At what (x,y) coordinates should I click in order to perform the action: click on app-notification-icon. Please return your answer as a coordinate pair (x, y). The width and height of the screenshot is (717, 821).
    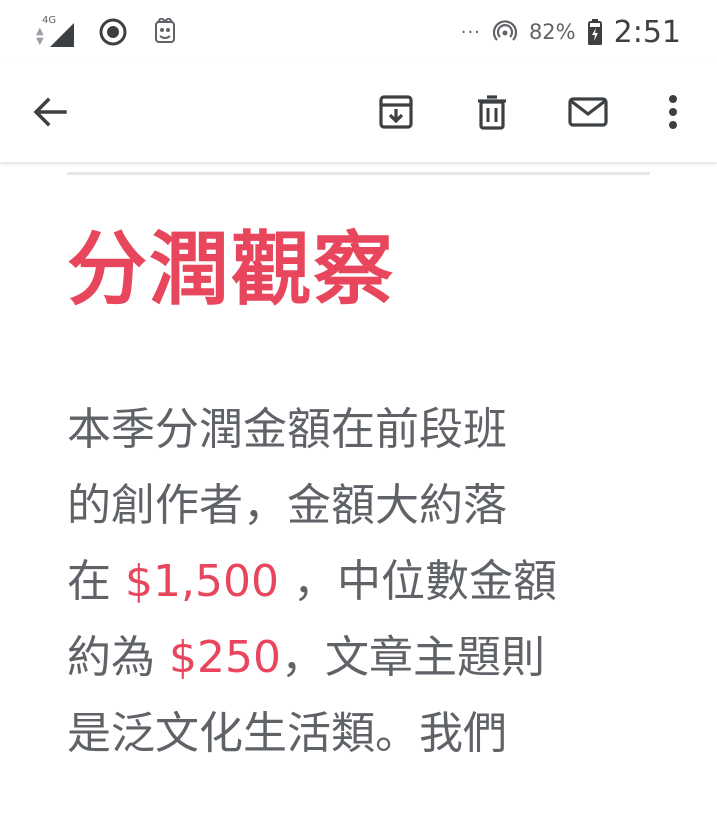
    Looking at the image, I should click on (165, 30).